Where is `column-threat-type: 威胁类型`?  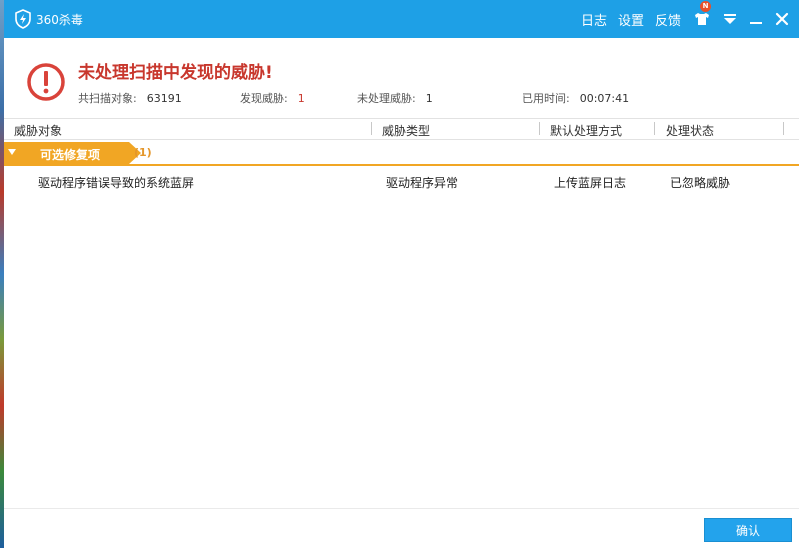
column-threat-type: 威胁类型 is located at coordinates (406, 130).